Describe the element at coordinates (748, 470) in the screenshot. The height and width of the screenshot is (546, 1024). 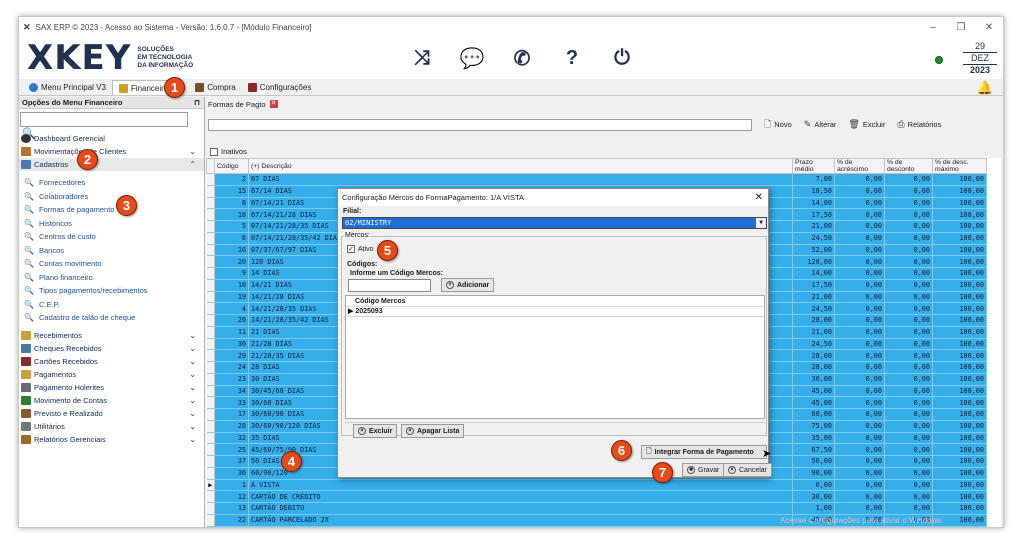
I see `cancelar-button: × Cancelar` at that location.